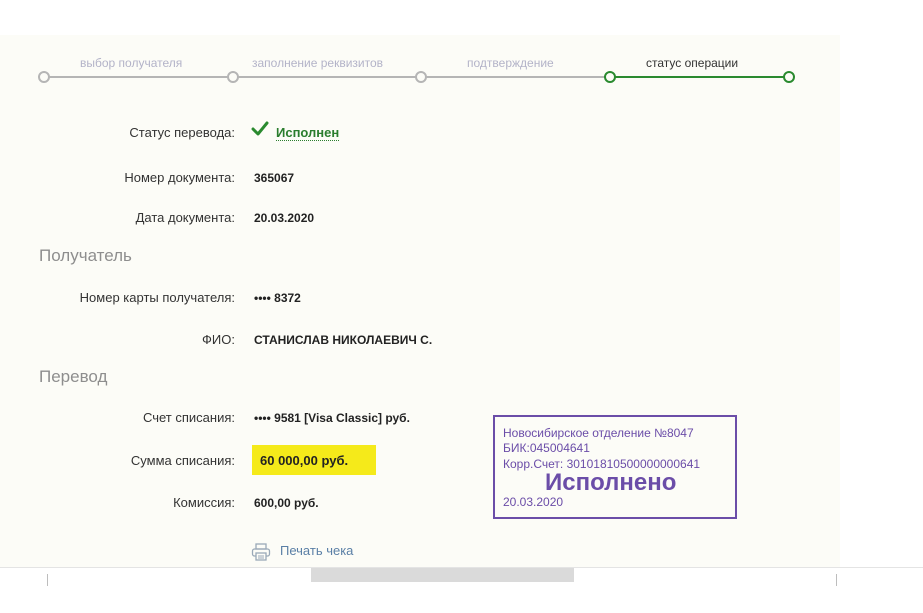 The width and height of the screenshot is (923, 613). Describe the element at coordinates (461, 590) in the screenshot. I see `bottom-strip` at that location.